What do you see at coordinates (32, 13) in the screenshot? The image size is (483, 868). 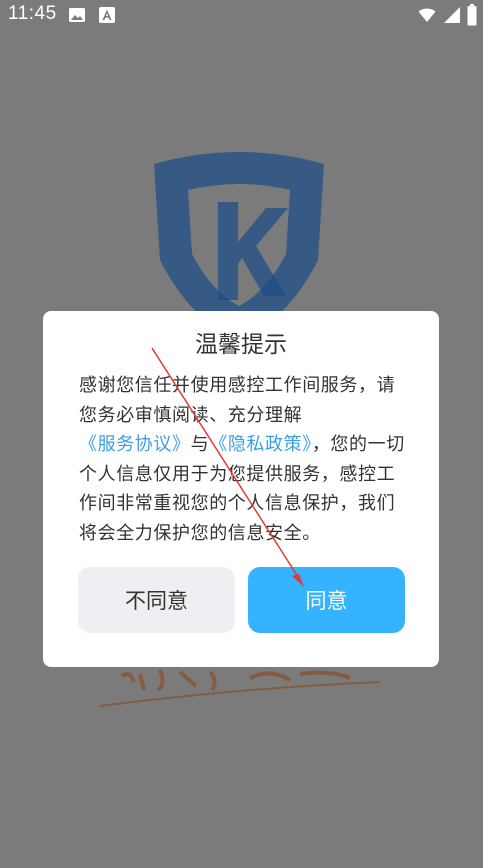 I see `status-time: 11:45` at bounding box center [32, 13].